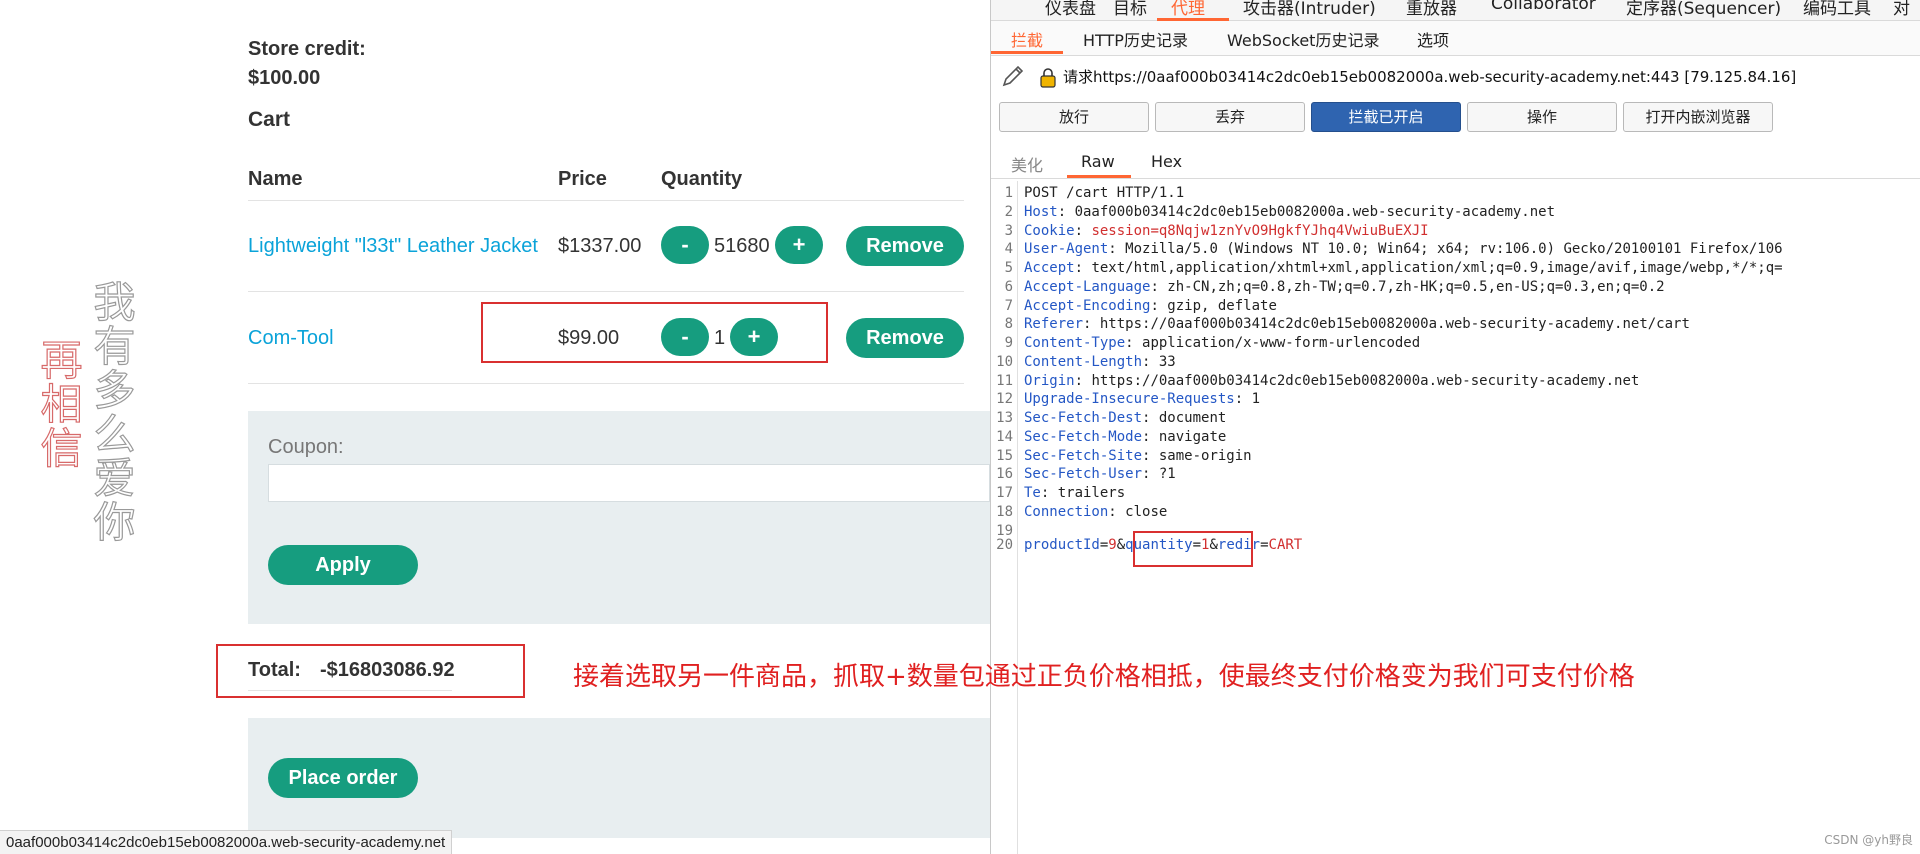 The width and height of the screenshot is (1920, 854). I want to click on header-value: trailers, so click(1091, 493).